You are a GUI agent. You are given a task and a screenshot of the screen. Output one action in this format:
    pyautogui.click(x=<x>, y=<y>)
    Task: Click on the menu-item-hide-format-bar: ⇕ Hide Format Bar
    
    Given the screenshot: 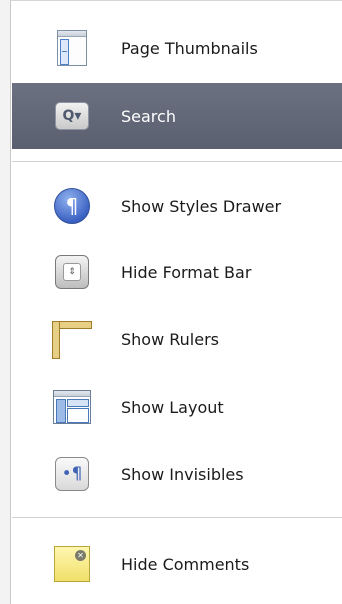 What is the action you would take?
    pyautogui.click(x=177, y=272)
    